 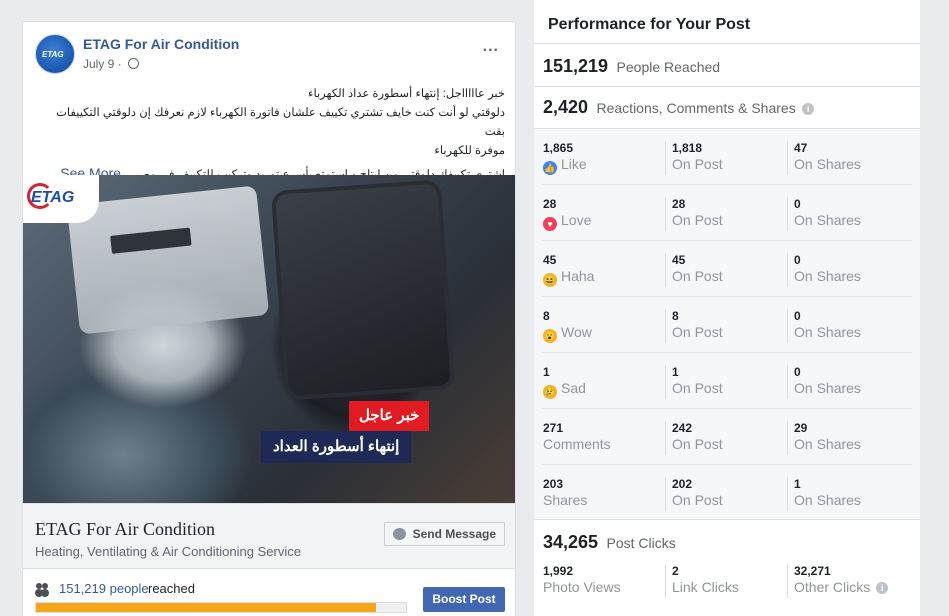 I want to click on stat-value: 271, so click(x=553, y=428).